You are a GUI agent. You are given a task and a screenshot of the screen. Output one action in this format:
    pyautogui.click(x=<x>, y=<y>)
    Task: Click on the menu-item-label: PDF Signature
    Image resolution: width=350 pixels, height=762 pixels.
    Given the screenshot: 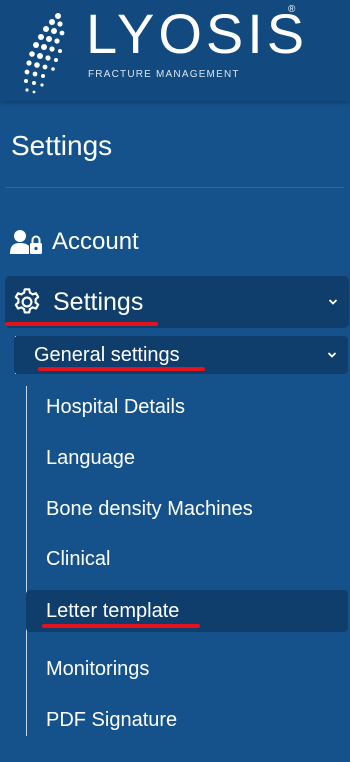 What is the action you would take?
    pyautogui.click(x=112, y=719)
    